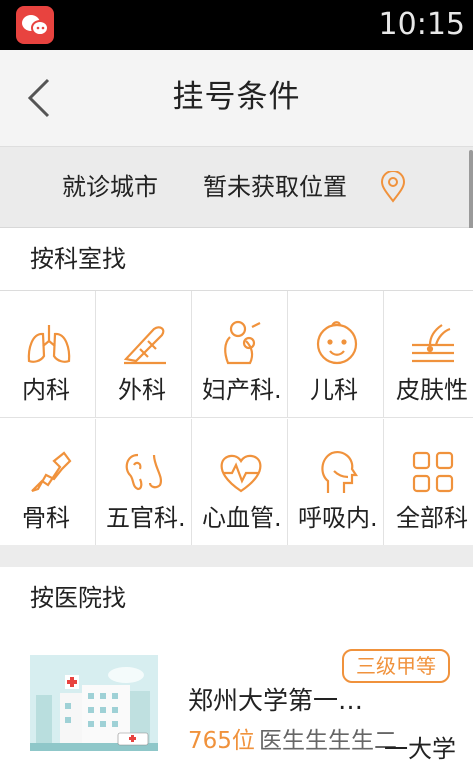 The image size is (473, 765). What do you see at coordinates (94, 703) in the screenshot?
I see `hospital-image` at bounding box center [94, 703].